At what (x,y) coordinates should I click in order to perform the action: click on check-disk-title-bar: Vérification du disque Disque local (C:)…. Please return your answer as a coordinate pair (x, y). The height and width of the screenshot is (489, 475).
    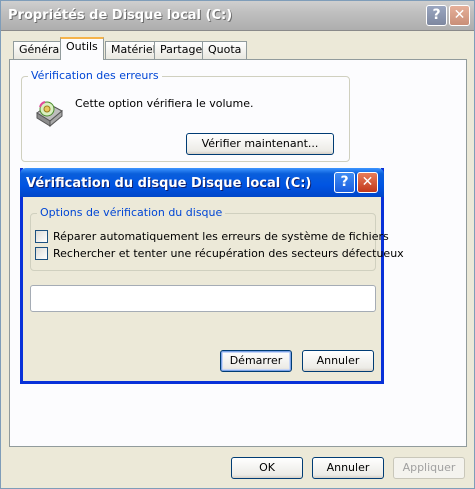
    Looking at the image, I should click on (202, 182).